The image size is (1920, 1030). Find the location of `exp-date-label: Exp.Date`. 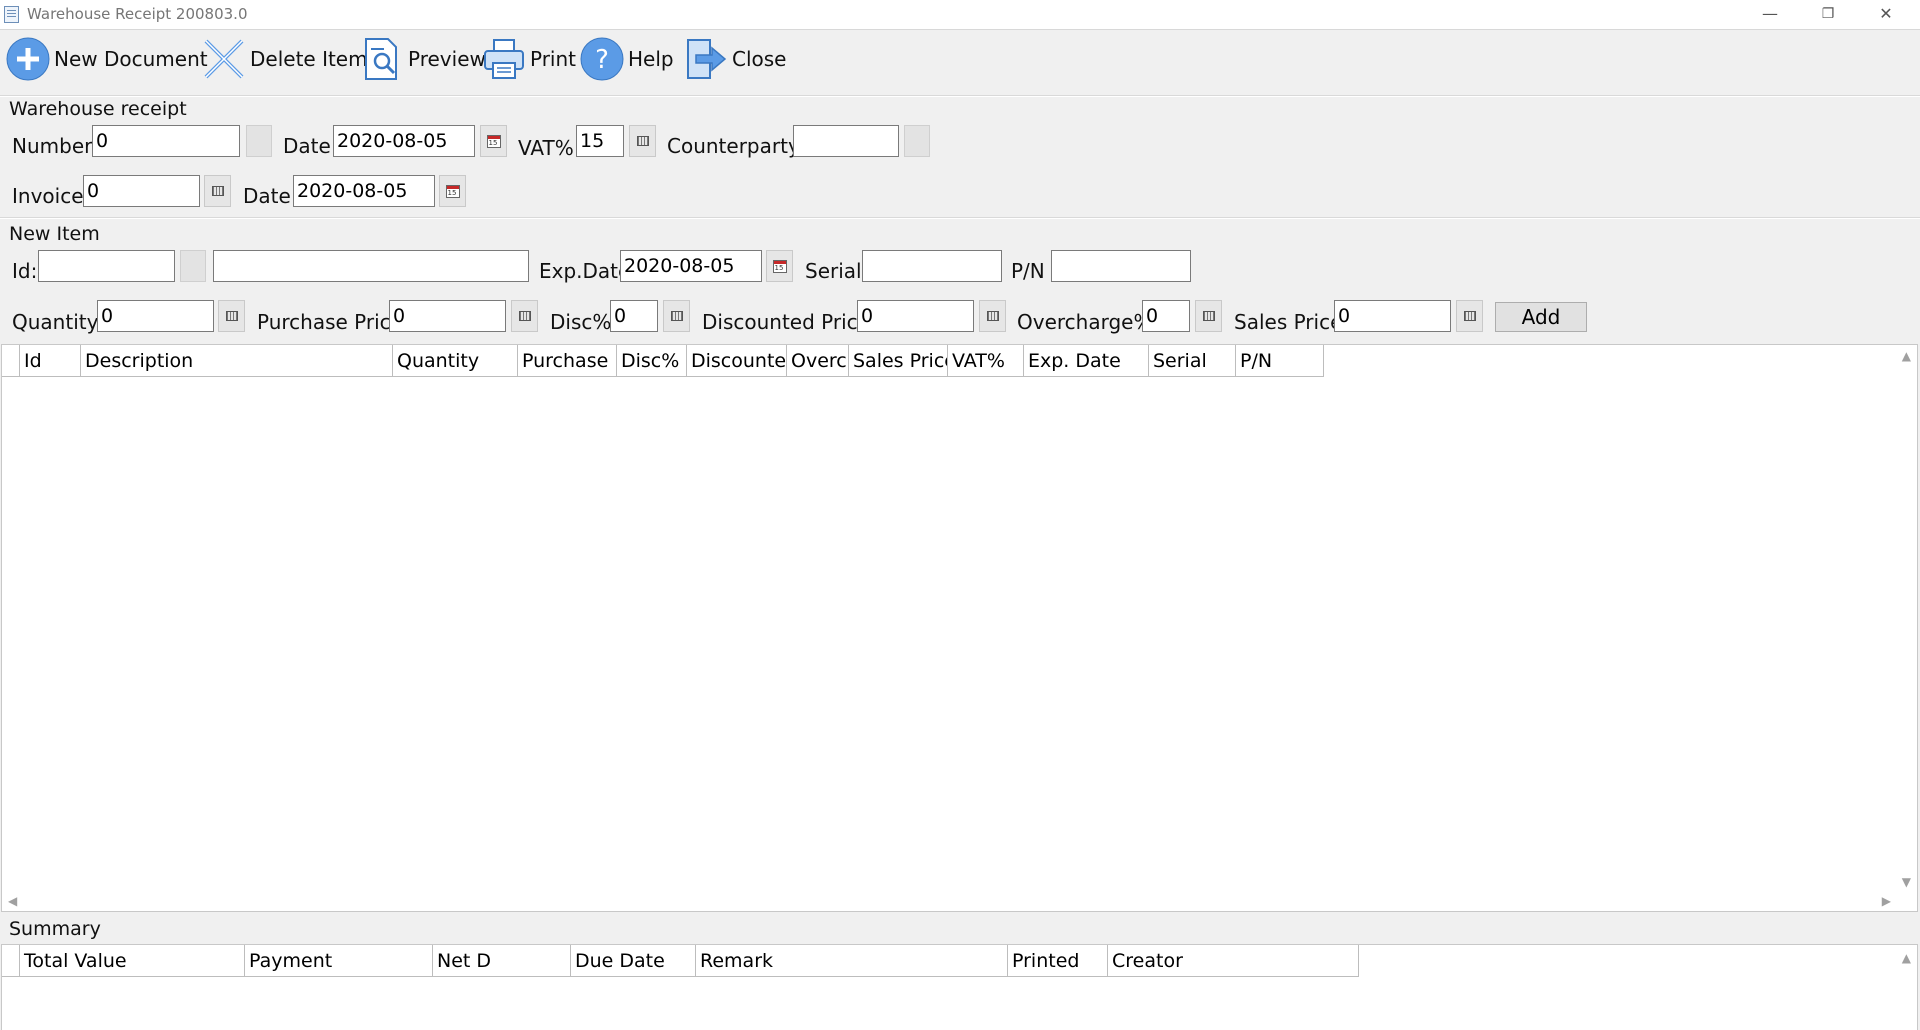

exp-date-label: Exp.Date is located at coordinates (585, 271).